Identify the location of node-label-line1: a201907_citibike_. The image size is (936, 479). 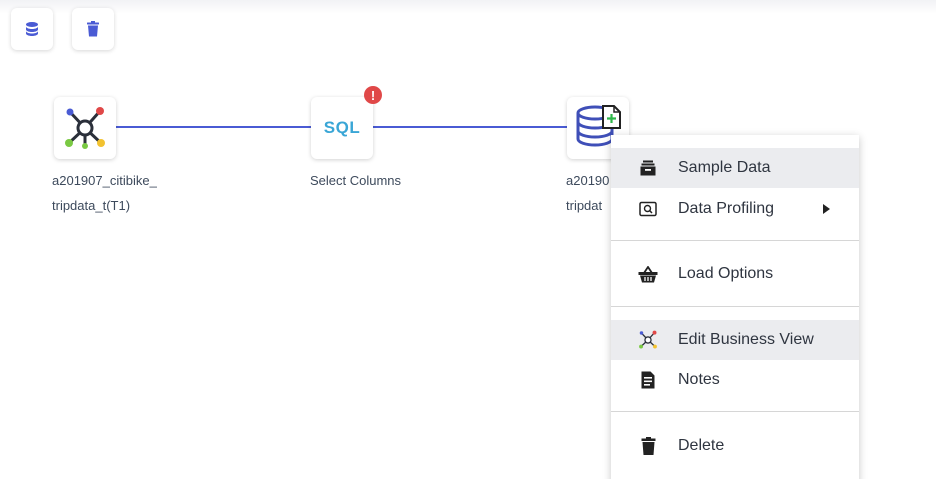
(104, 180).